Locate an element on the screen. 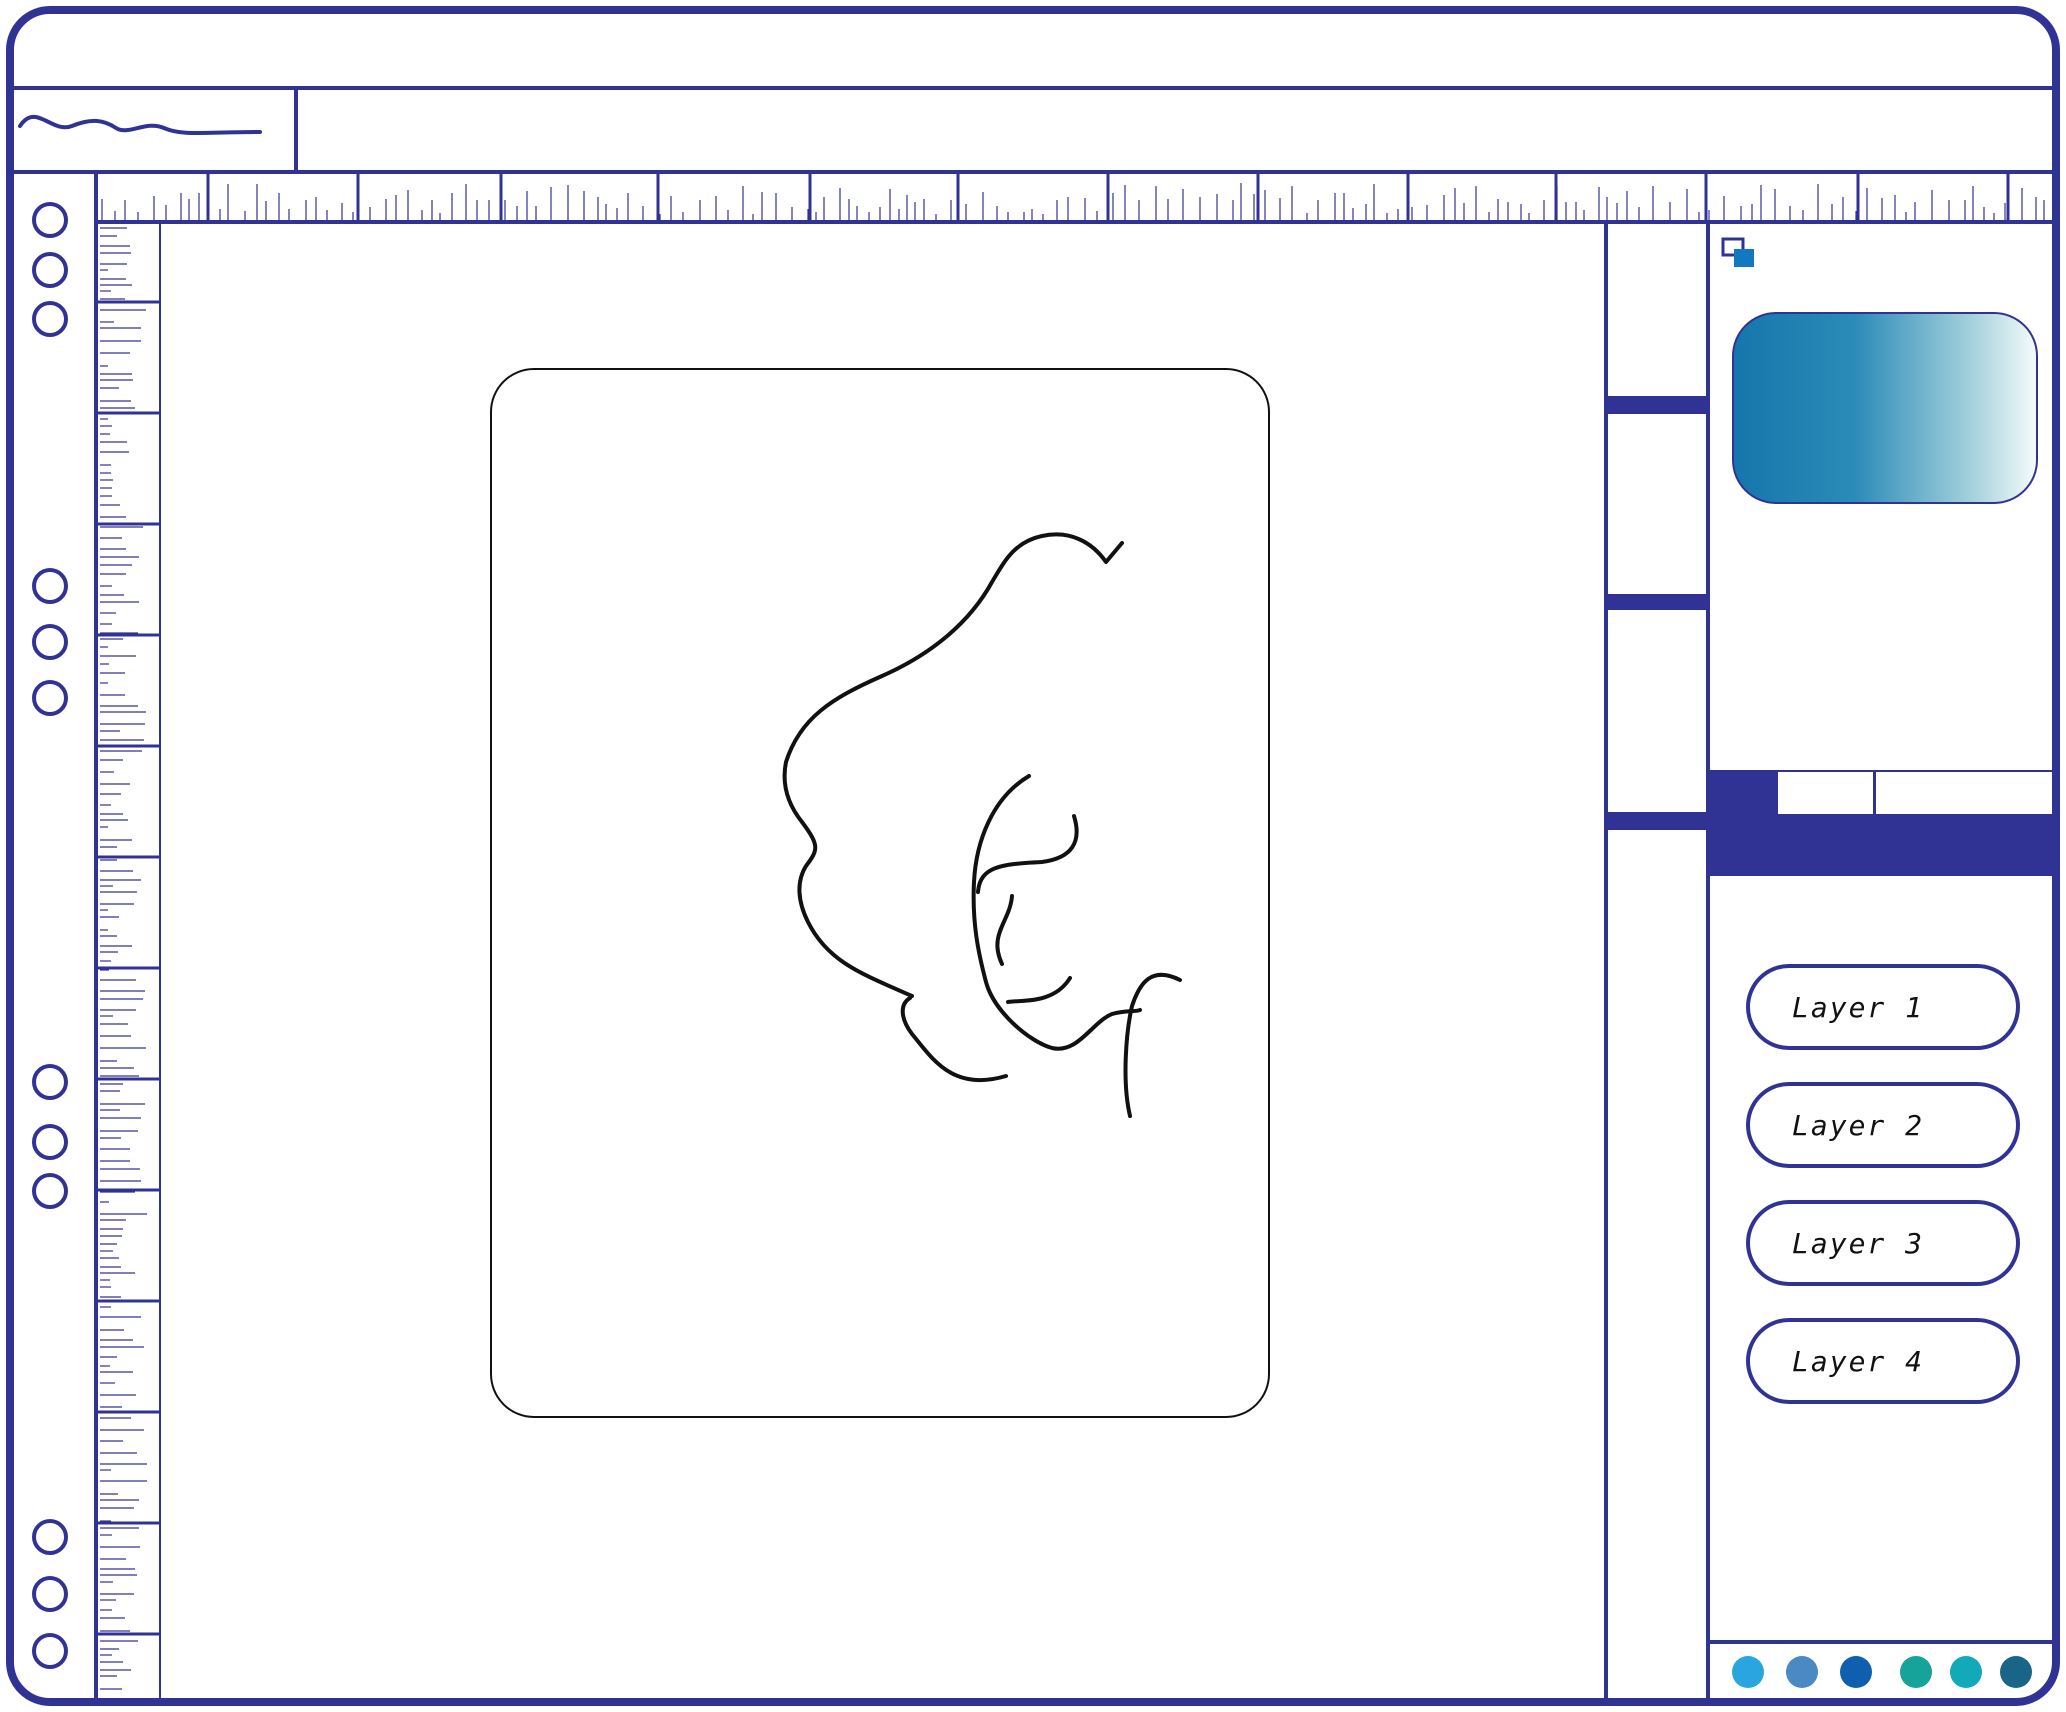 The height and width of the screenshot is (1712, 2066). layer-label: Layer 1 is located at coordinates (1858, 1007).